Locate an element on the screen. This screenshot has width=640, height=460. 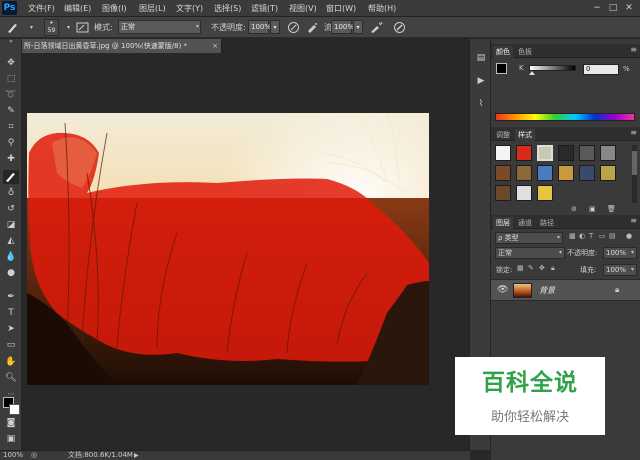
menu-select: 选择(S) is located at coordinates (227, 8).